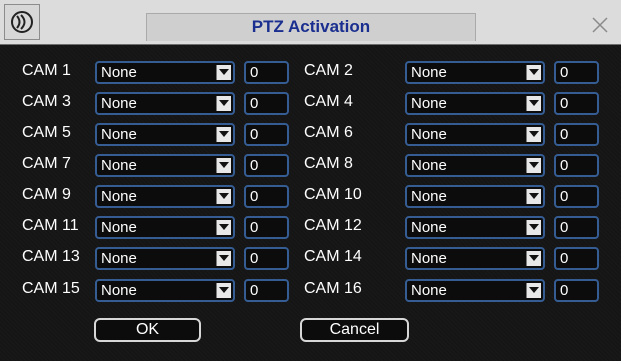 This screenshot has height=361, width=621. Describe the element at coordinates (328, 70) in the screenshot. I see `cam-label: CAM 2` at that location.